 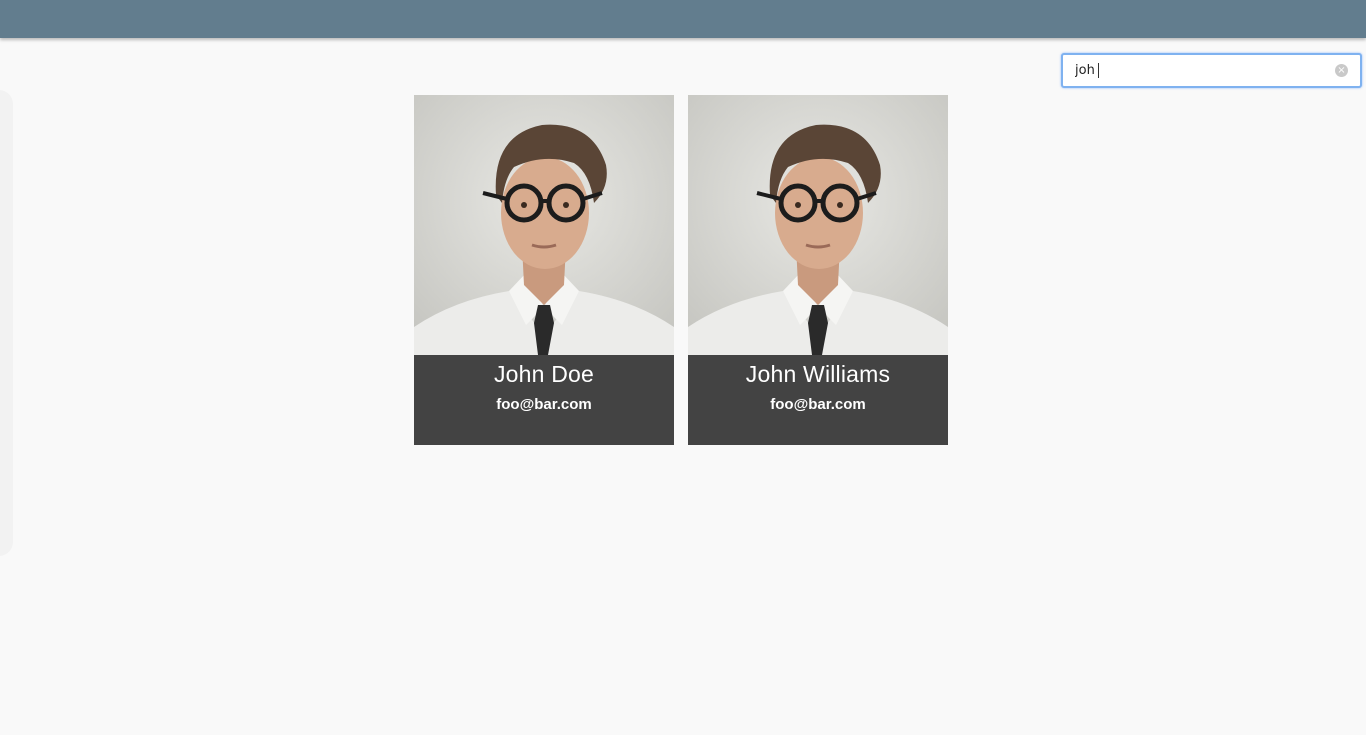 What do you see at coordinates (1341, 70) in the screenshot?
I see `clear-icon: ×` at bounding box center [1341, 70].